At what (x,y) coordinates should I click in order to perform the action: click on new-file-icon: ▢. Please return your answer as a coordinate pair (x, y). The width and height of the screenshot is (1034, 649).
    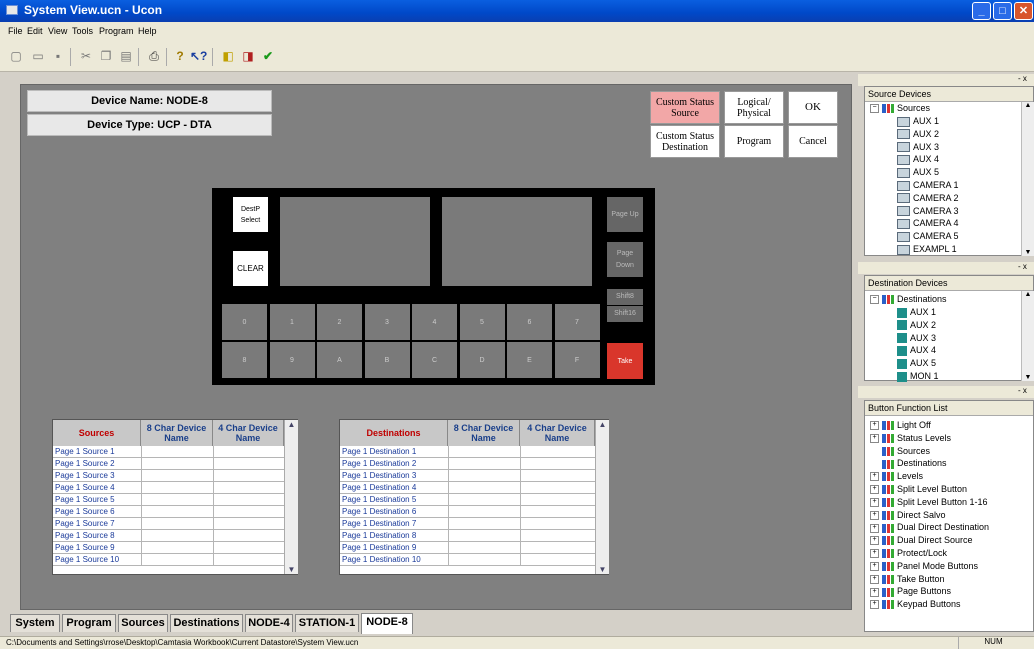
    Looking at the image, I should click on (16, 56).